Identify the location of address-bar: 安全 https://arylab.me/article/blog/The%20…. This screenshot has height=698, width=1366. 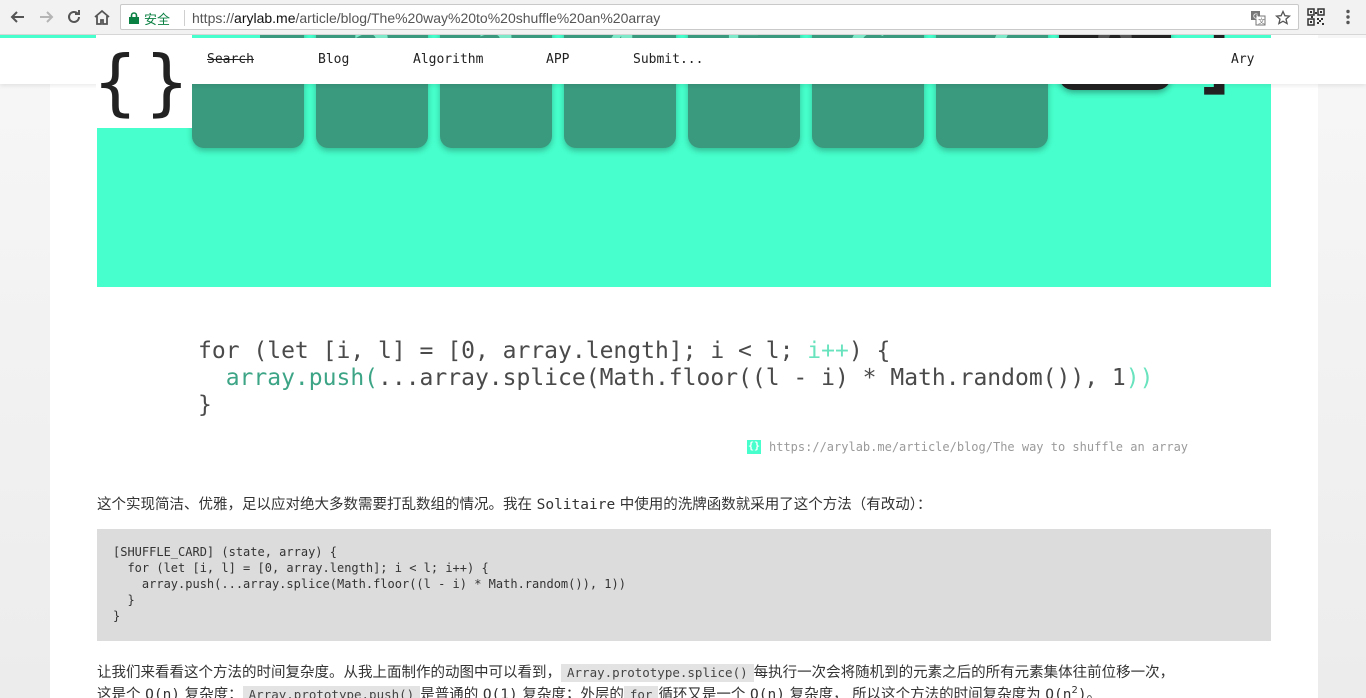
(709, 17).